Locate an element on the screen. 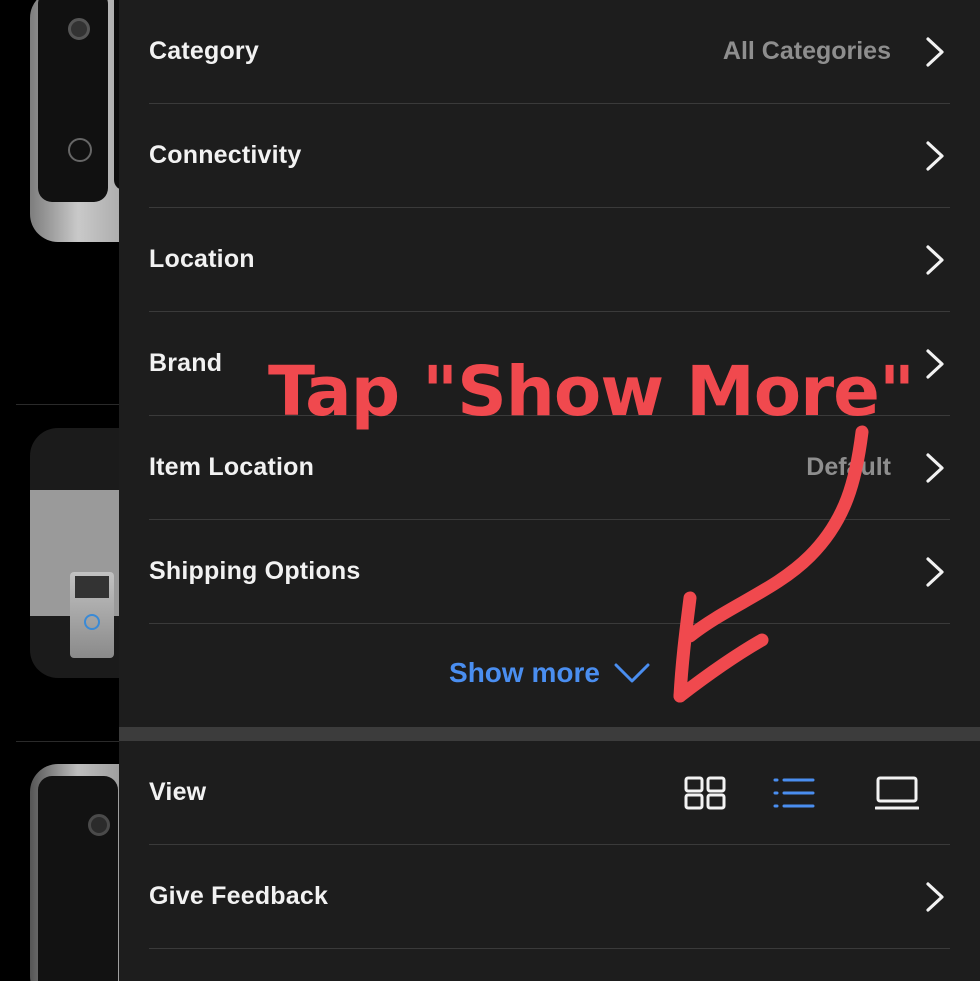 Image resolution: width=980 pixels, height=981 pixels. filter-label: Connectivity is located at coordinates (225, 155).